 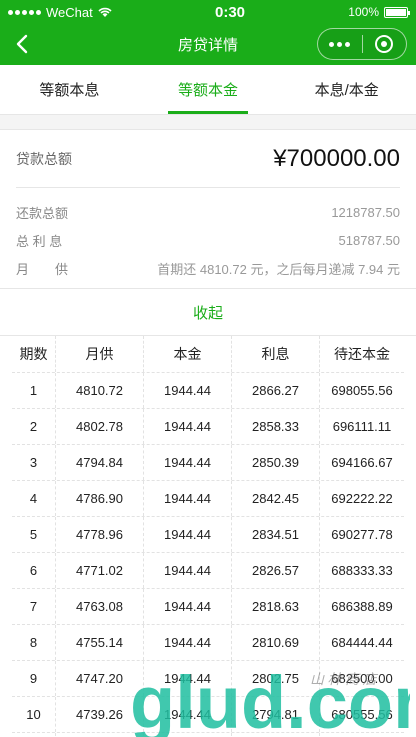 I want to click on total-interest-label: 总 利 息, so click(x=39, y=241).